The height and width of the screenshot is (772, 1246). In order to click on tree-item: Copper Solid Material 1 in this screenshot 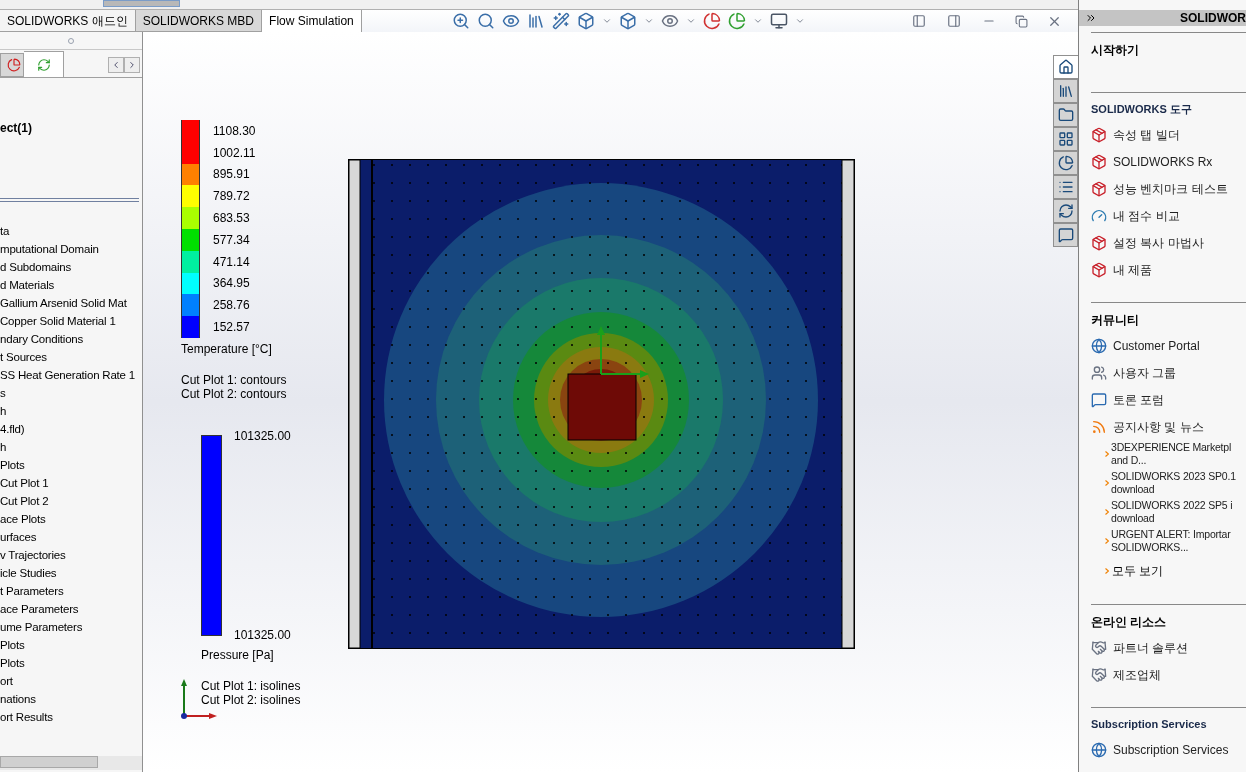, I will do `click(71, 321)`.